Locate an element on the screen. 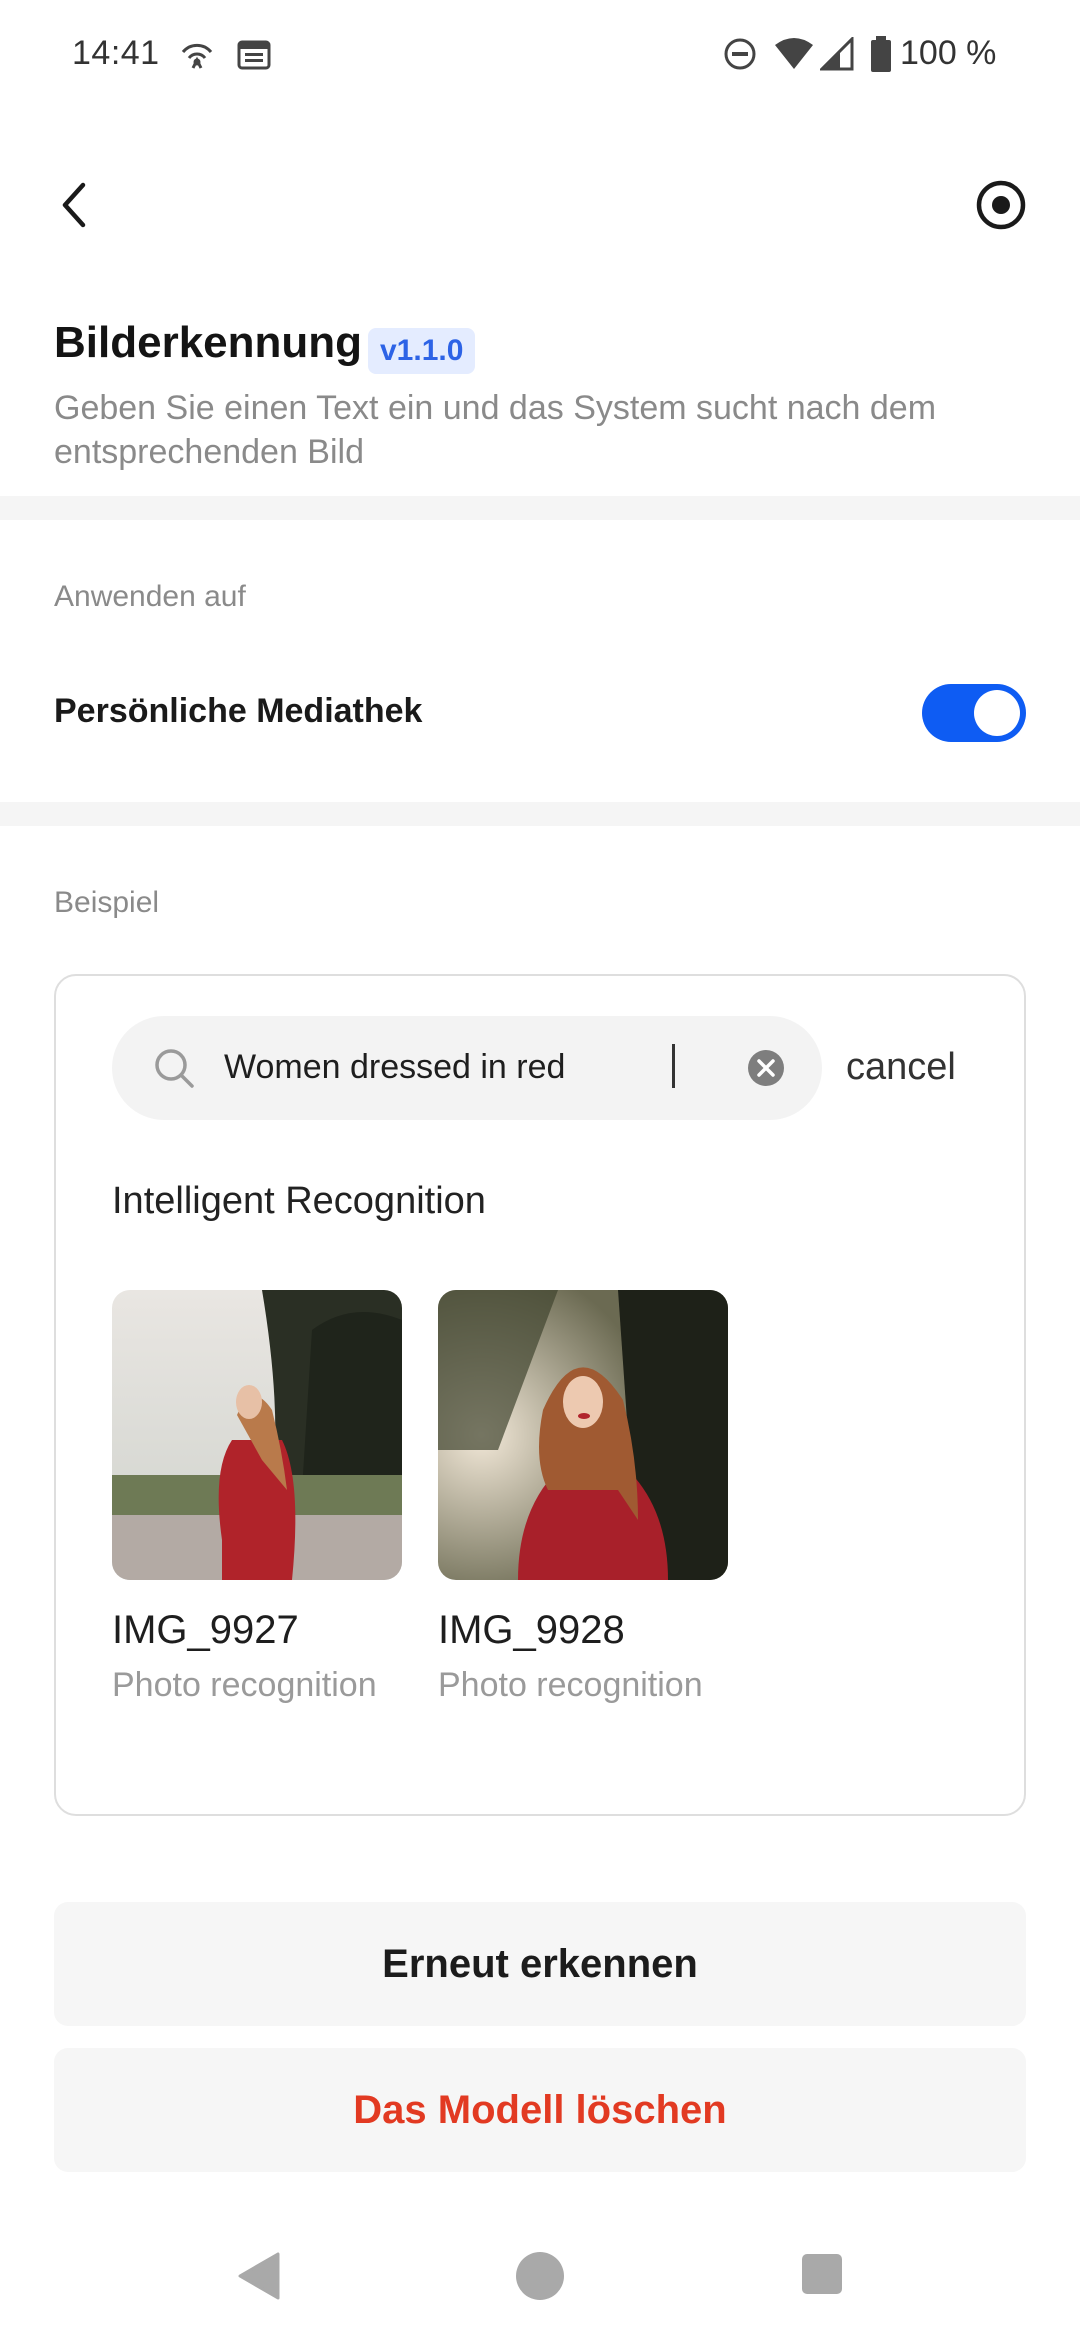 The height and width of the screenshot is (2340, 1080). record-button is located at coordinates (1001, 205).